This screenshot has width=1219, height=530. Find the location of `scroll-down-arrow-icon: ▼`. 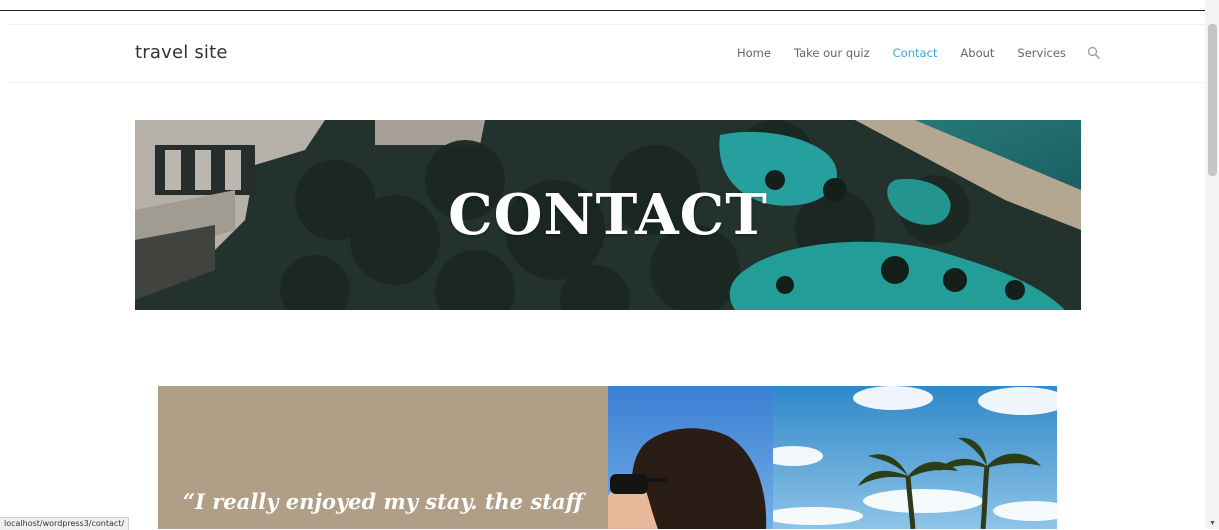

scroll-down-arrow-icon: ▼ is located at coordinates (1212, 523).